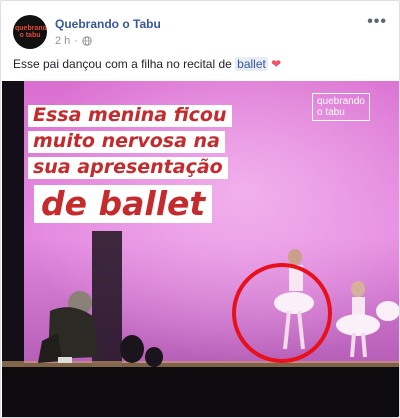  What do you see at coordinates (128, 167) in the screenshot?
I see `caption-line-3: sua apresentação` at bounding box center [128, 167].